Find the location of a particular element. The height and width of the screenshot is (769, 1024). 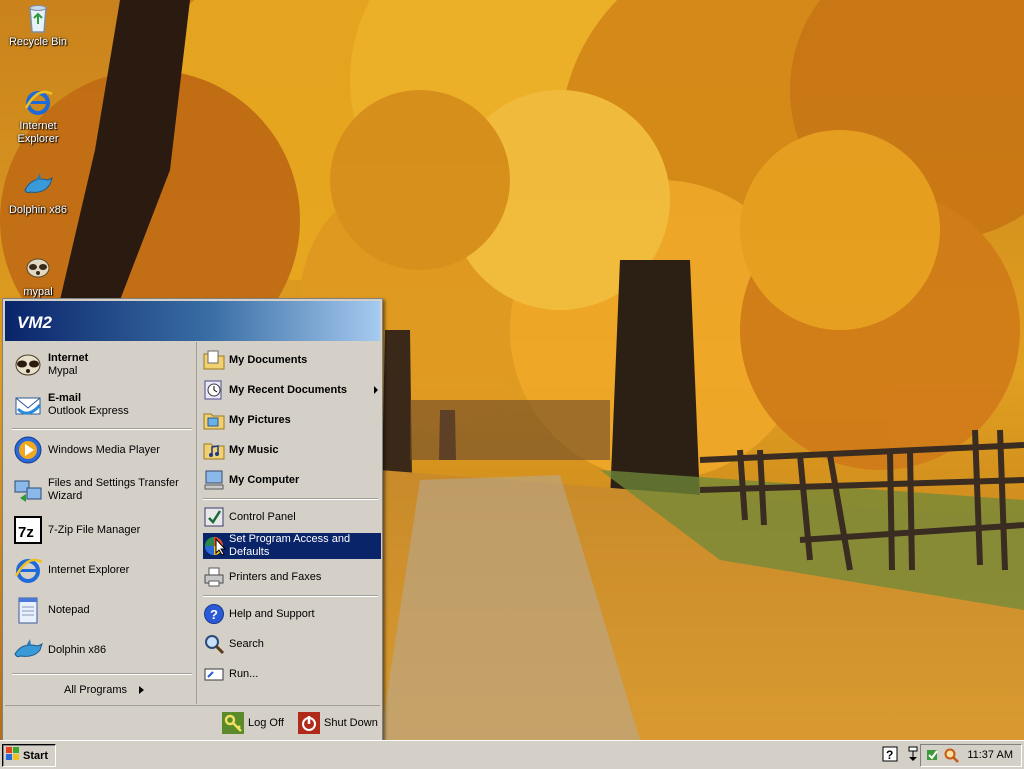

my-computer-icon is located at coordinates (214, 480).